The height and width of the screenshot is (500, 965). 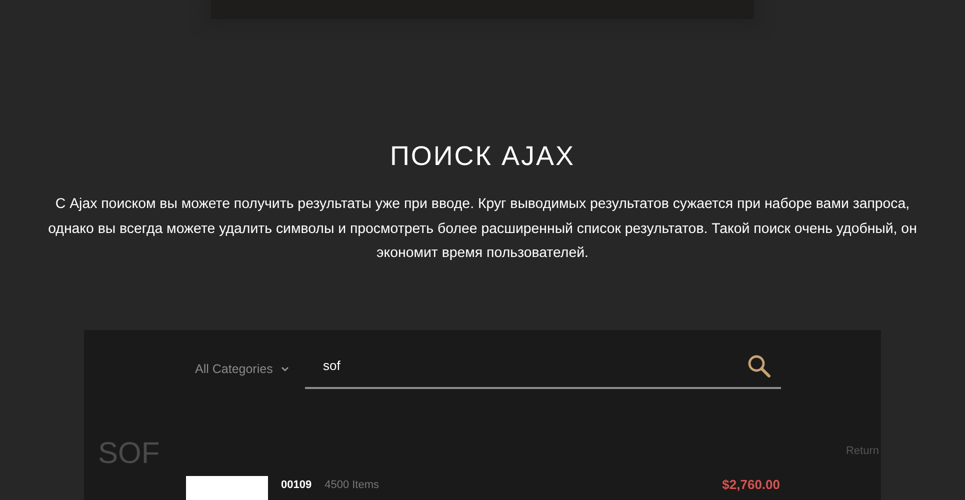 What do you see at coordinates (250, 369) in the screenshot?
I see `category-dropdown: All Categories` at bounding box center [250, 369].